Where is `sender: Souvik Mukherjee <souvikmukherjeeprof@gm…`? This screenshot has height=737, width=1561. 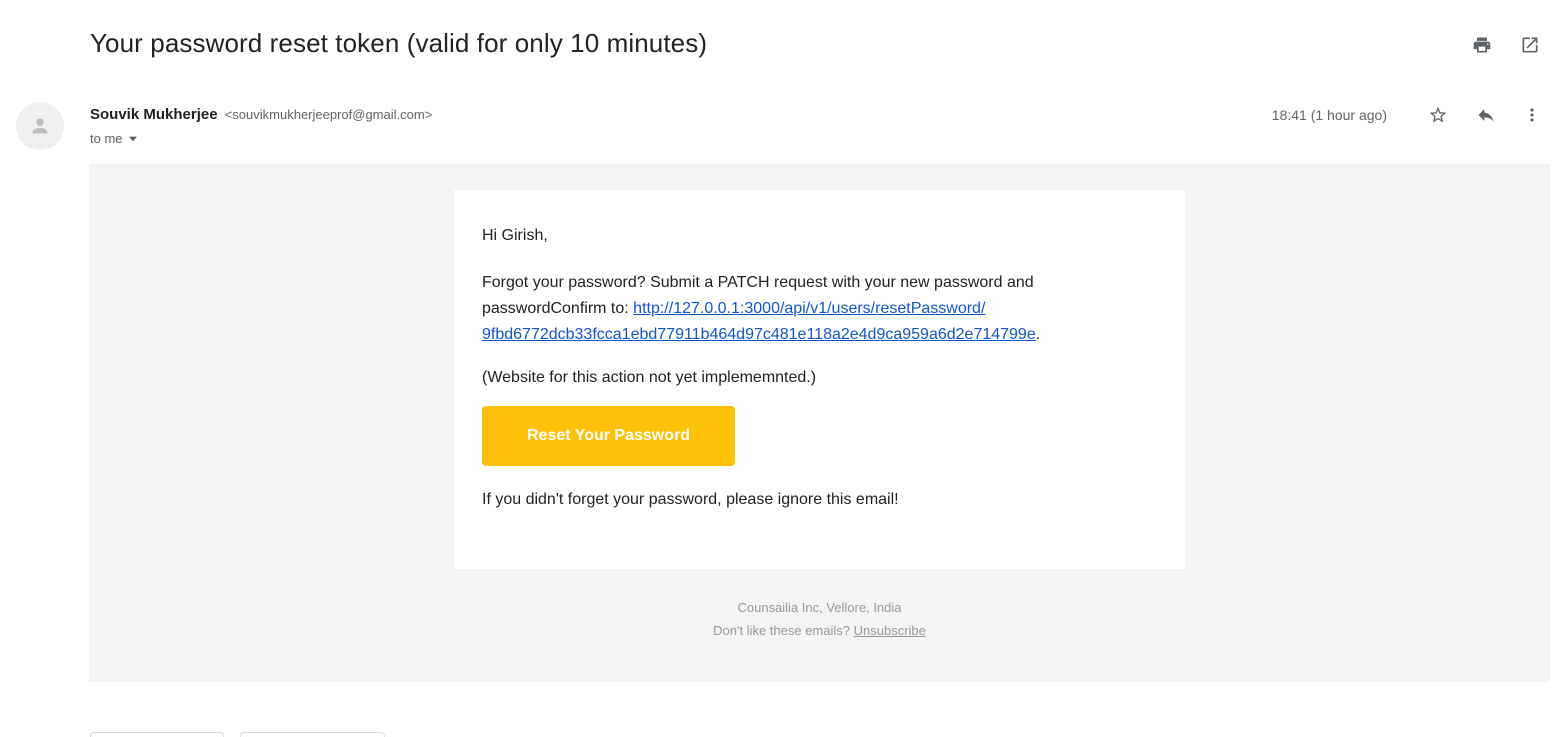
sender: Souvik Mukherjee <souvikmukherjeeprof@gm… is located at coordinates (261, 114).